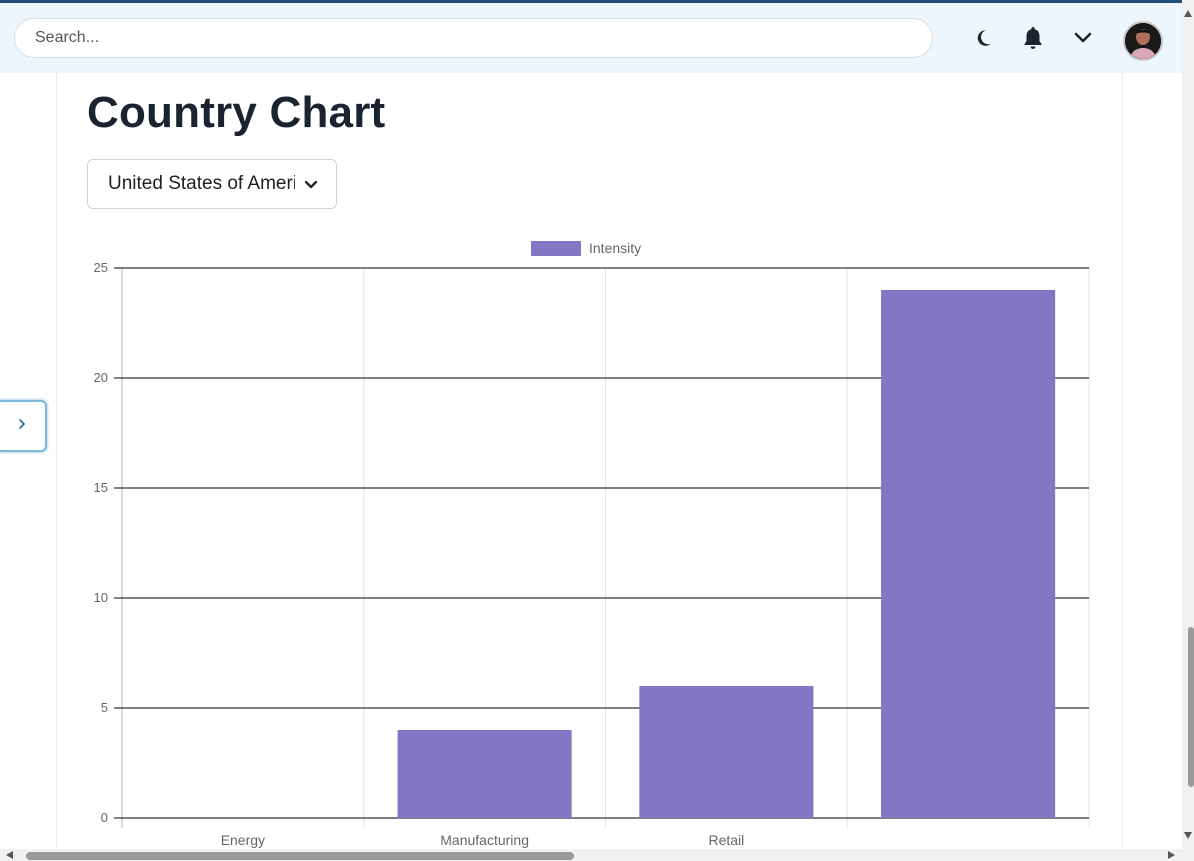 The width and height of the screenshot is (1194, 861). What do you see at coordinates (236, 112) in the screenshot?
I see `page-title: Country Chart` at bounding box center [236, 112].